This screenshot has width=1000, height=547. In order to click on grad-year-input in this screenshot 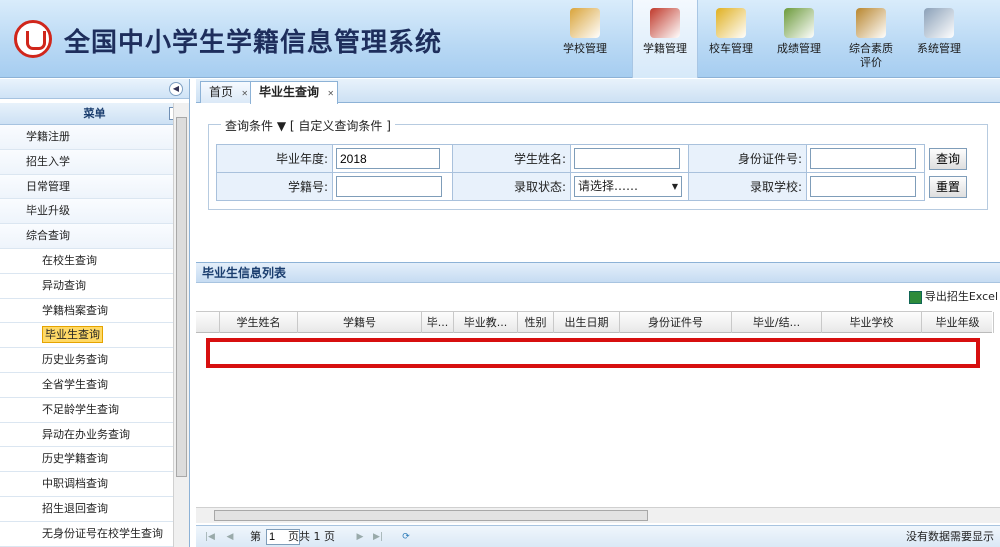, I will do `click(388, 158)`.